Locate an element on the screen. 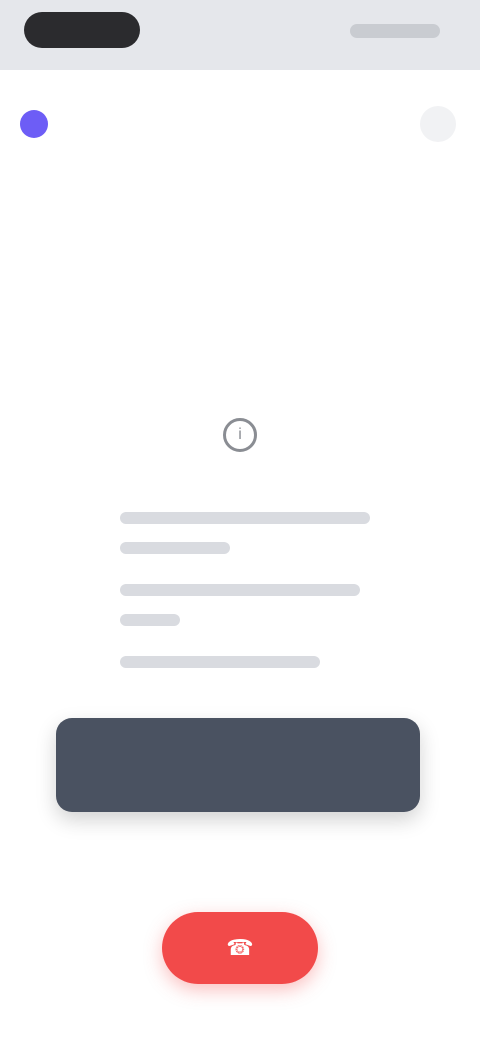 The image size is (480, 1040). end-call-button: ☎ is located at coordinates (240, 948).